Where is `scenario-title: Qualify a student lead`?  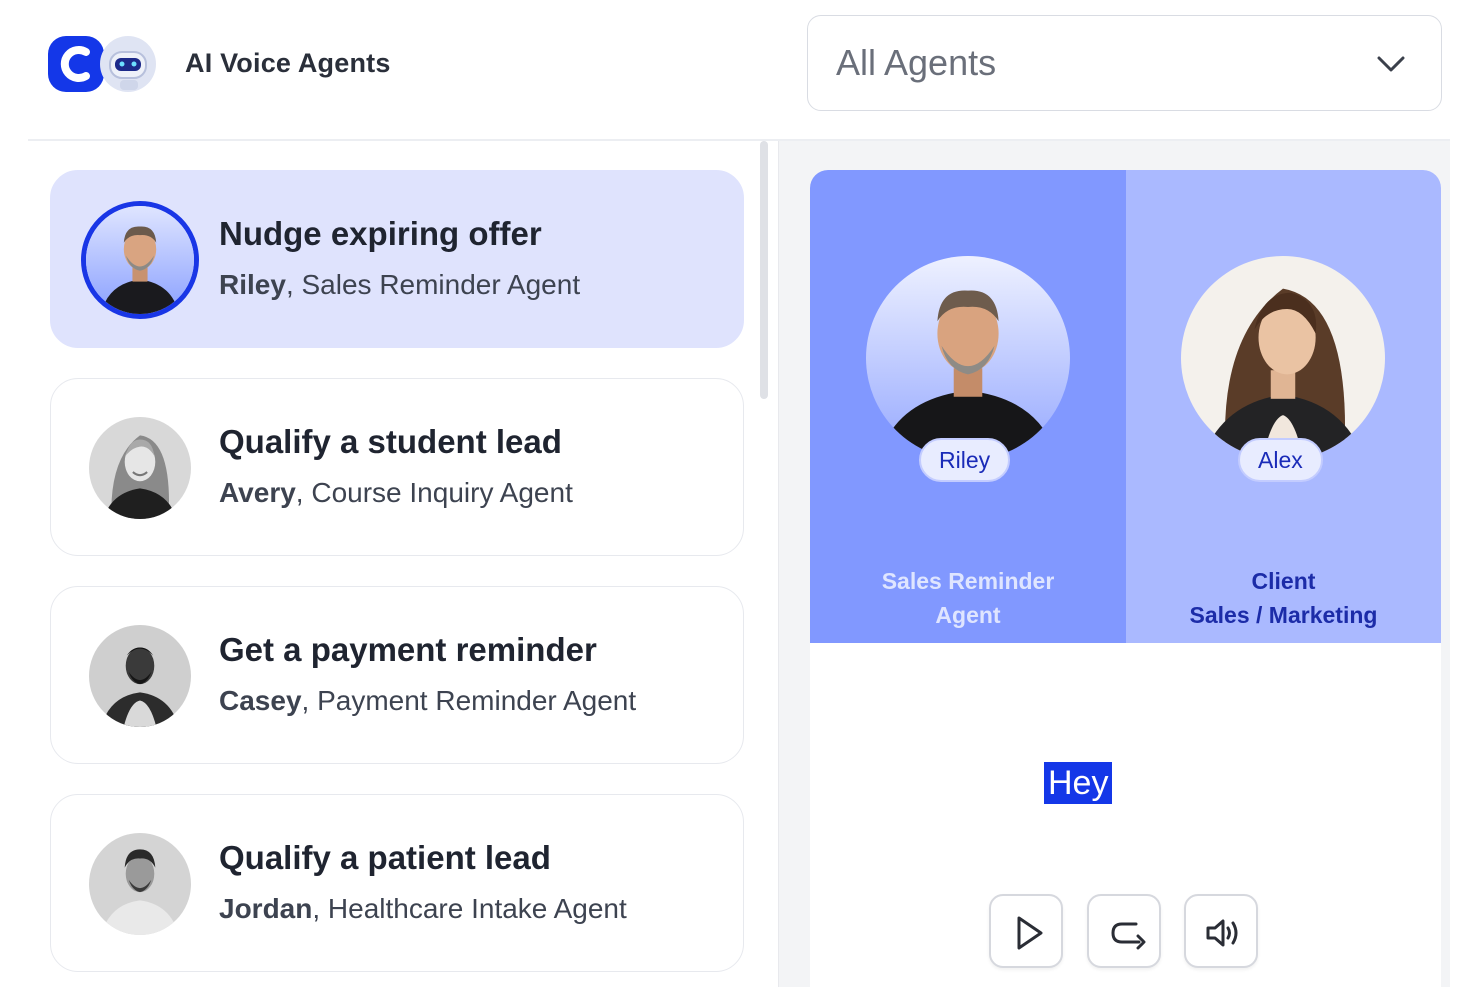
scenario-title: Qualify a student lead is located at coordinates (390, 441).